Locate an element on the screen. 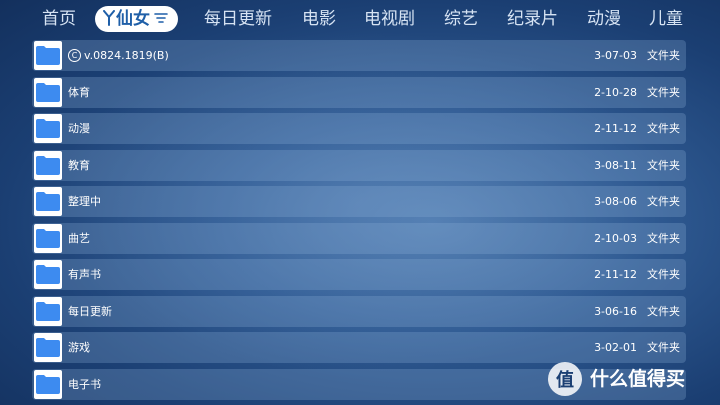  tab-label: 电视剧 is located at coordinates (389, 19).